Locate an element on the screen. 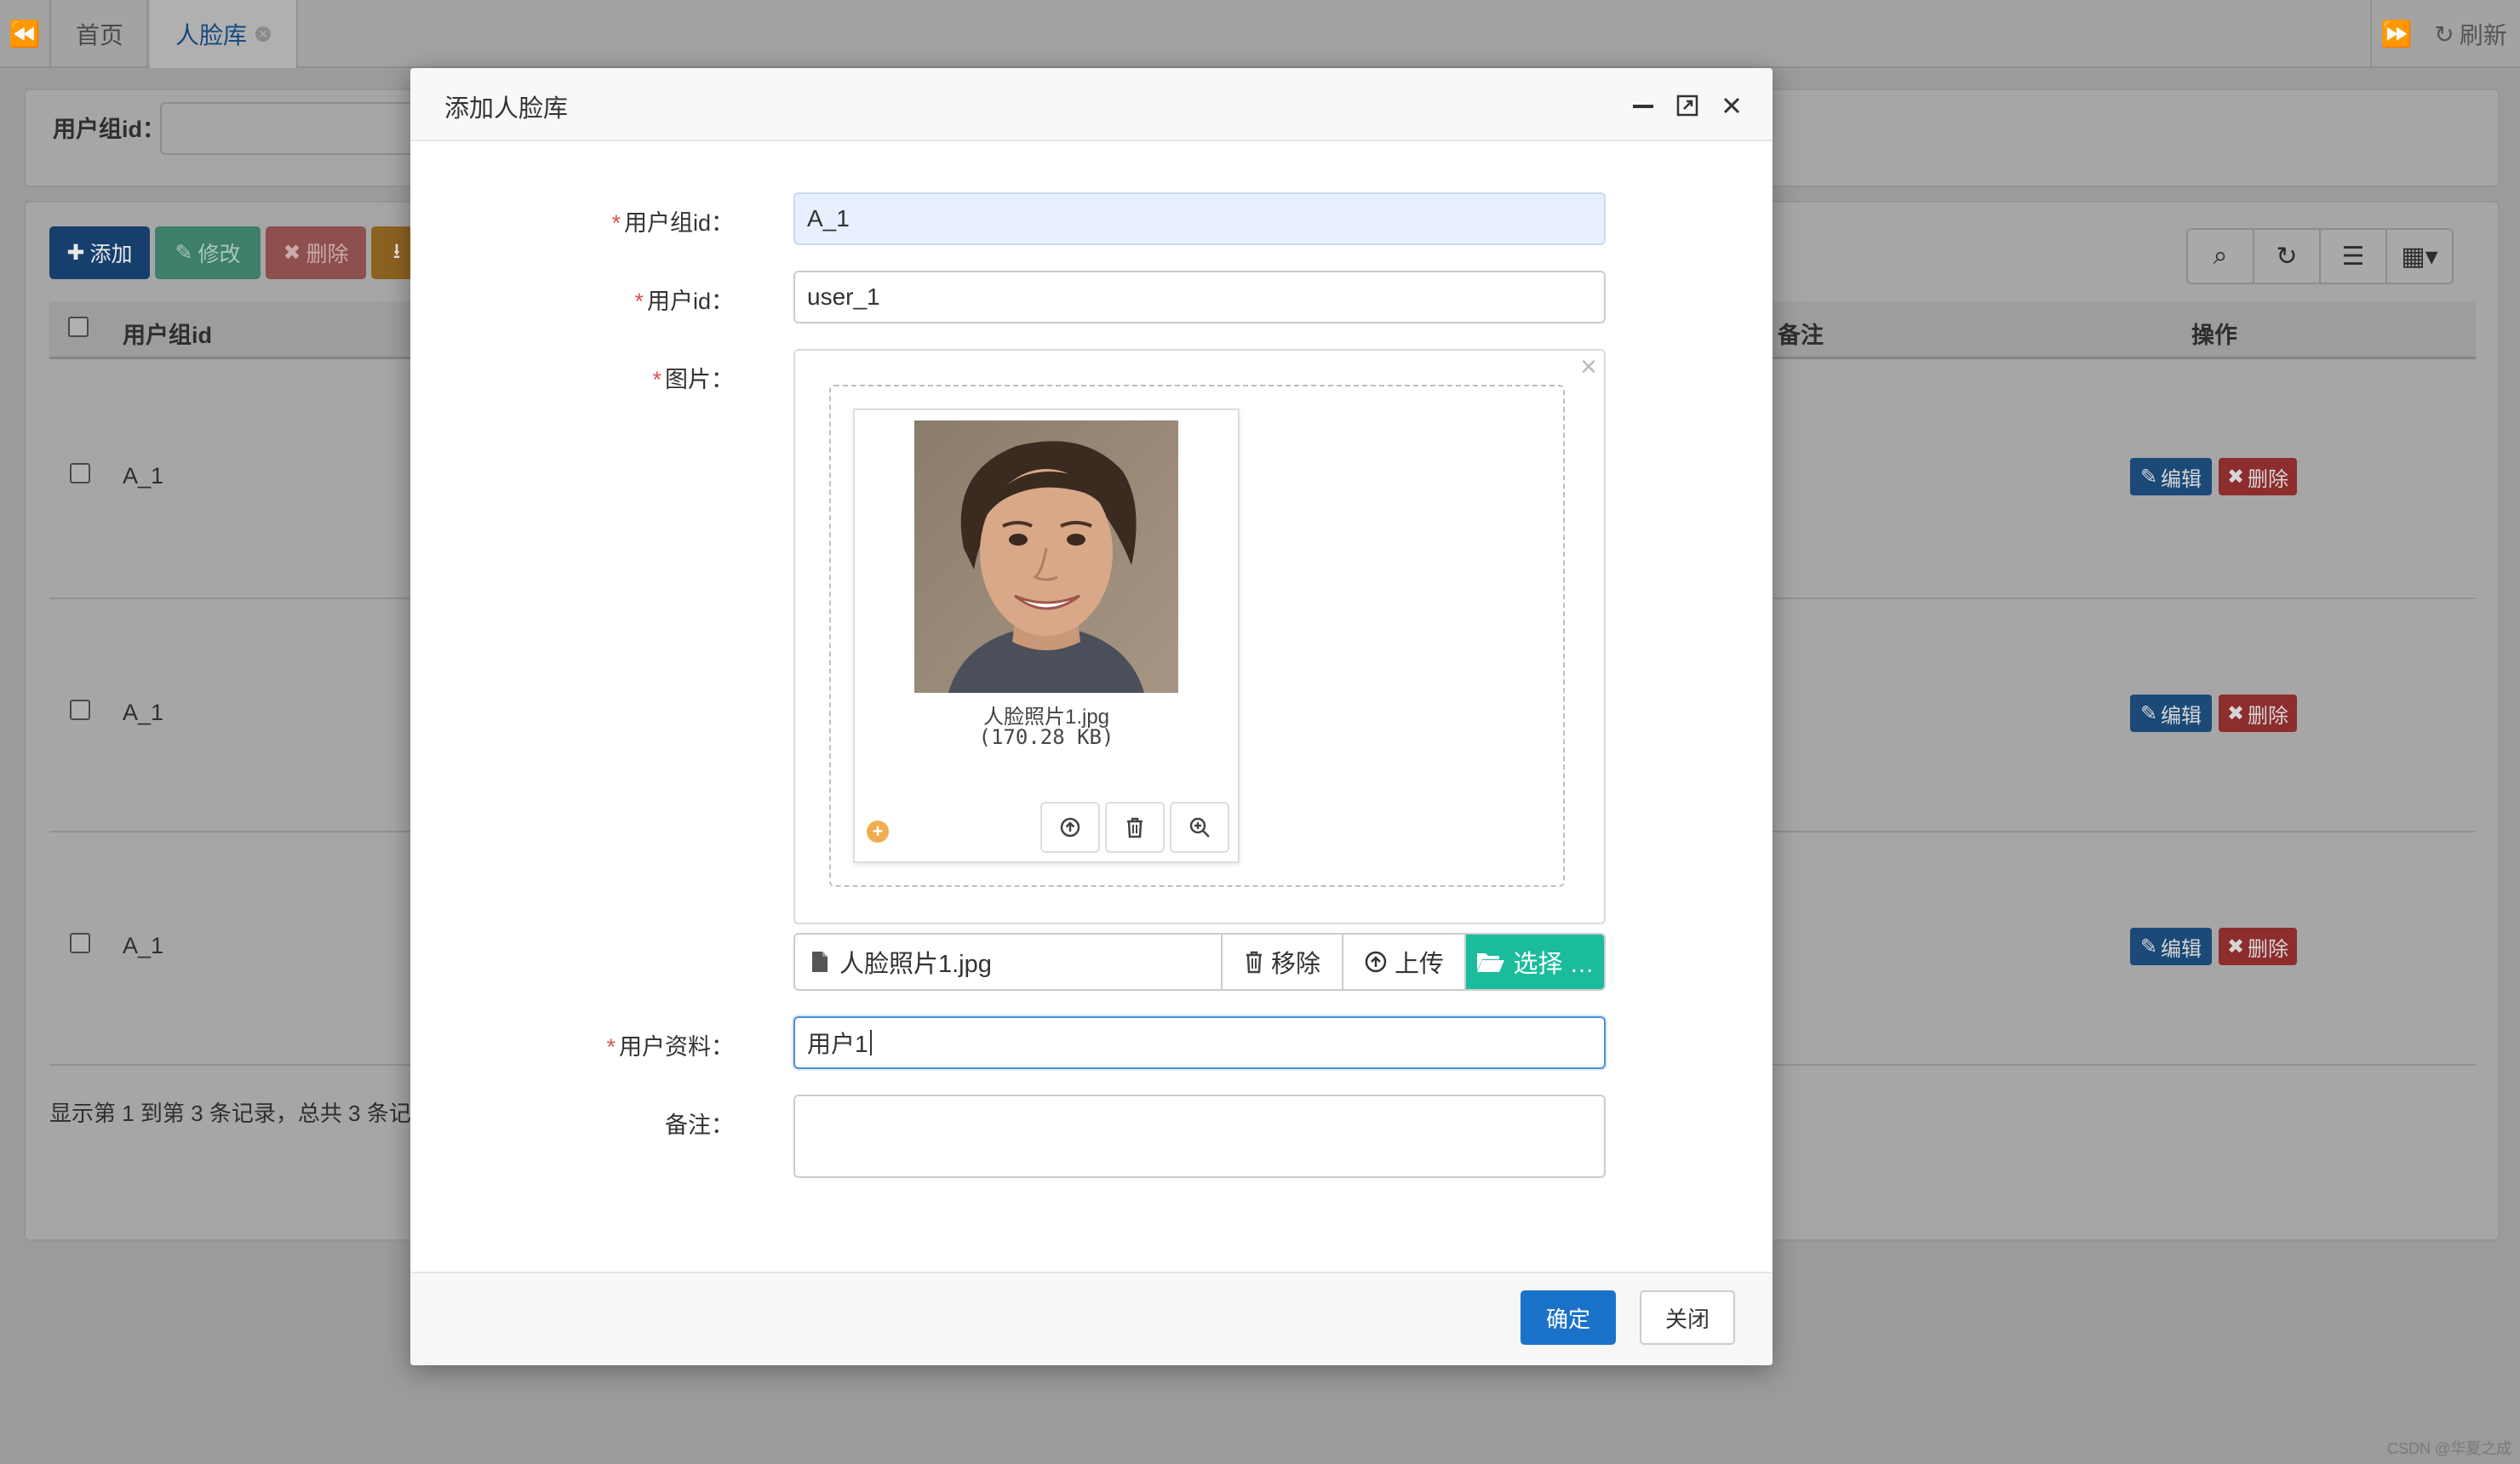  confirm-button: 确定 is located at coordinates (1568, 1317).